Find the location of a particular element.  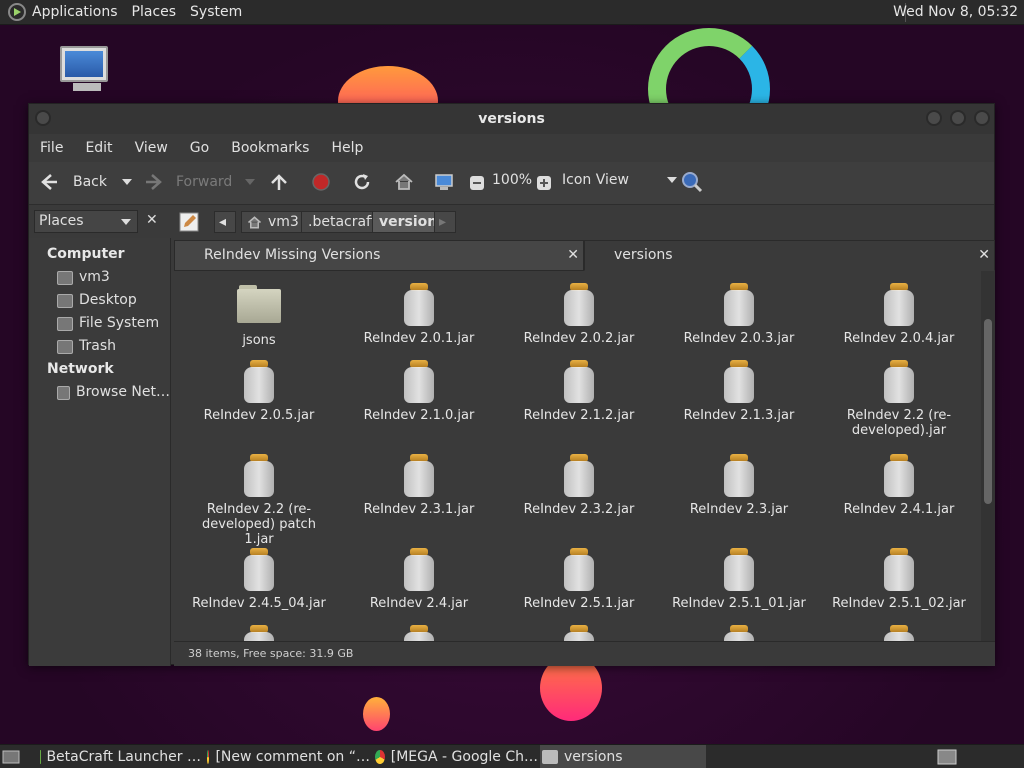

show-desktop-button is located at coordinates (13, 756).